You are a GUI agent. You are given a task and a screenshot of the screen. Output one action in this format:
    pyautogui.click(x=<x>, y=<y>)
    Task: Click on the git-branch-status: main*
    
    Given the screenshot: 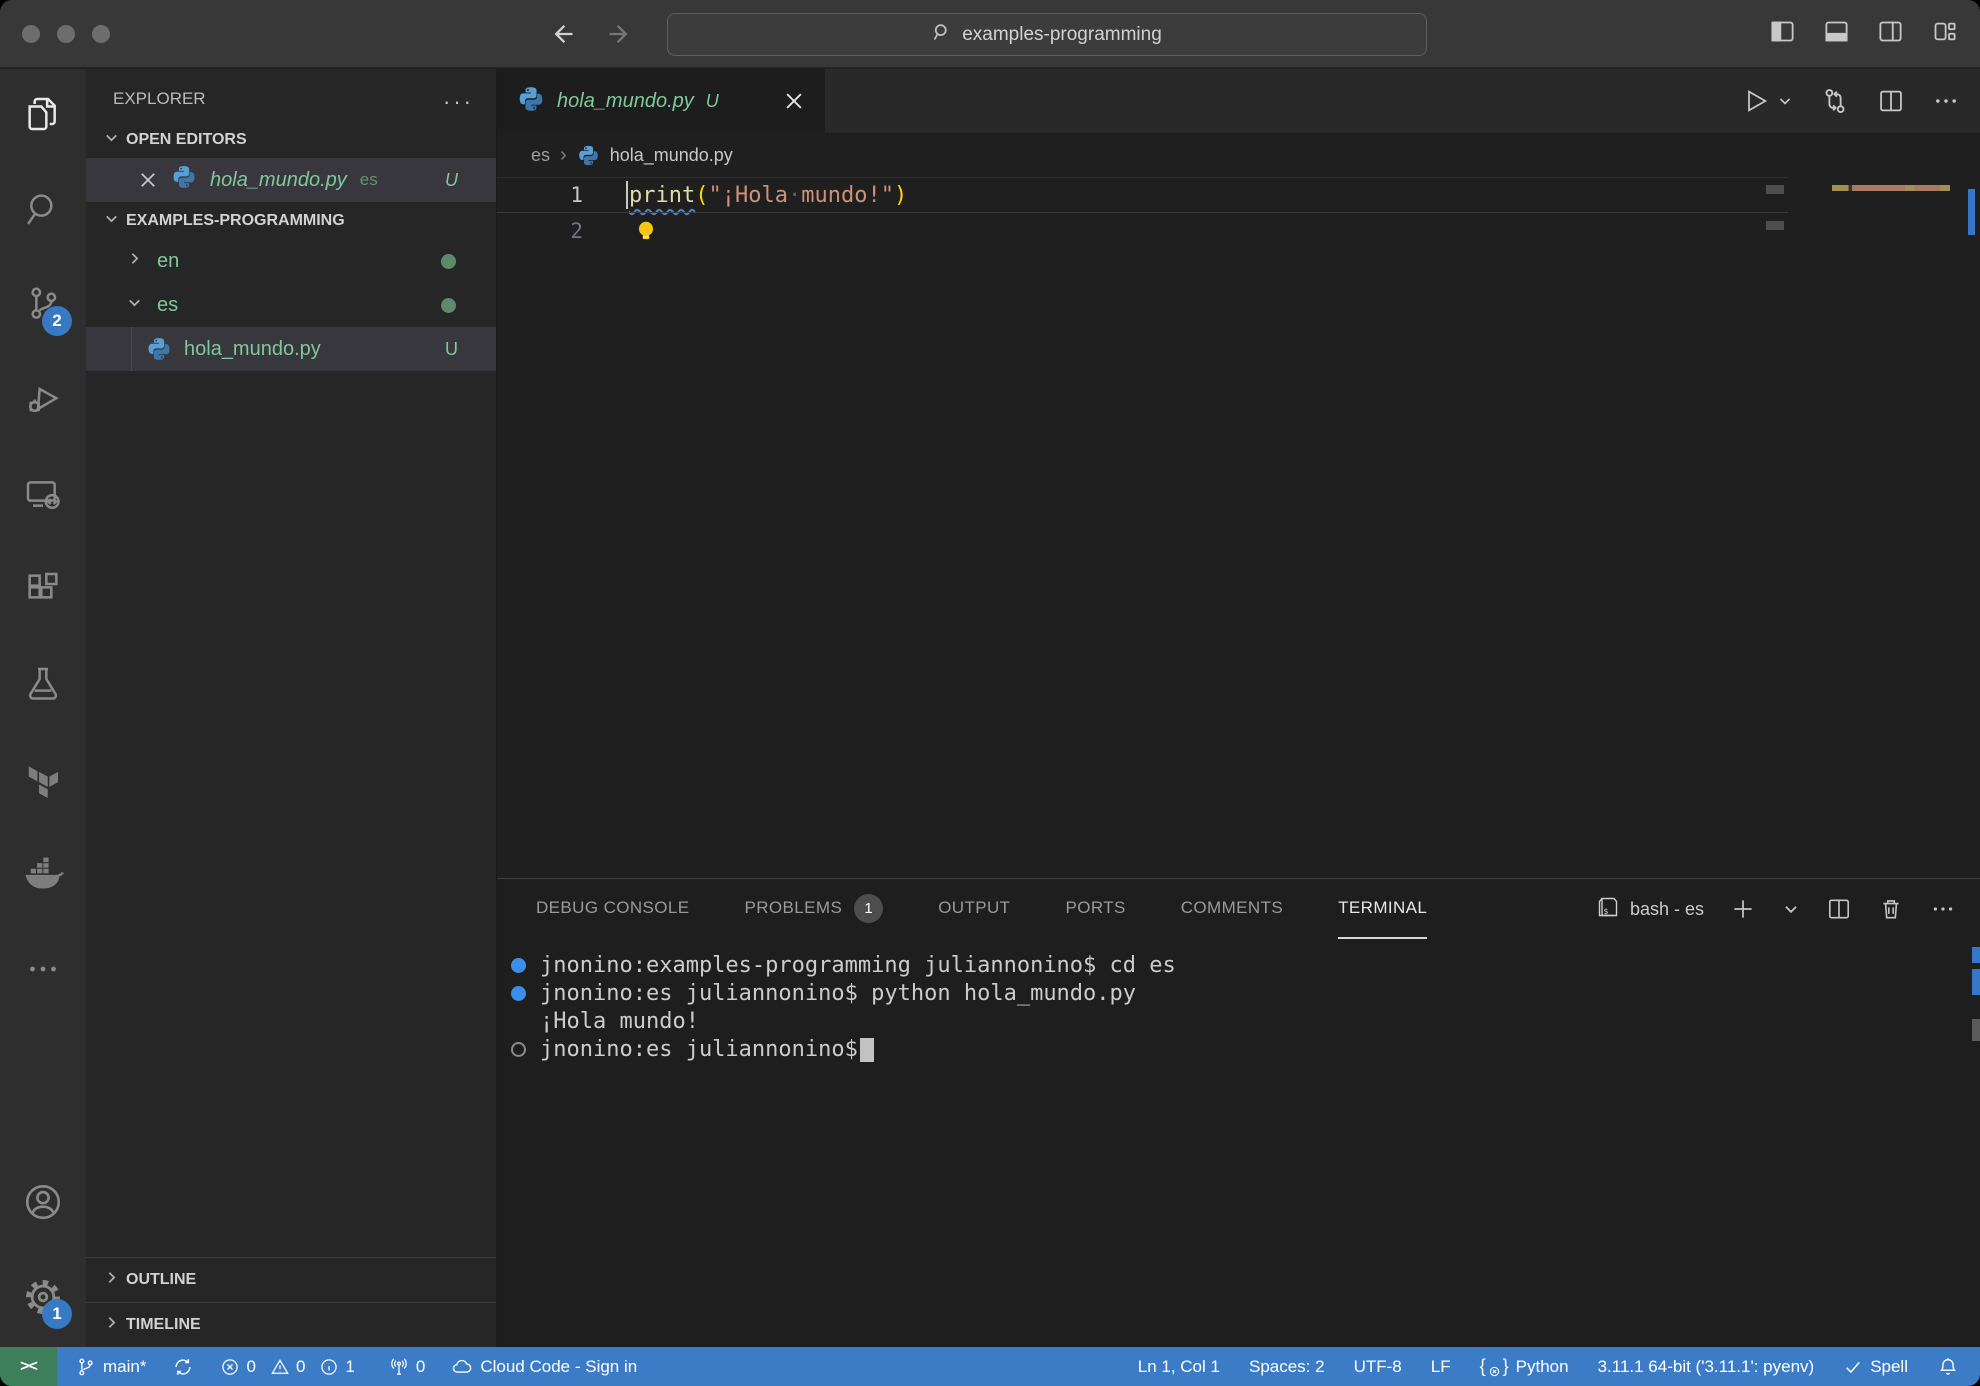 What is the action you would take?
    pyautogui.click(x=111, y=1367)
    